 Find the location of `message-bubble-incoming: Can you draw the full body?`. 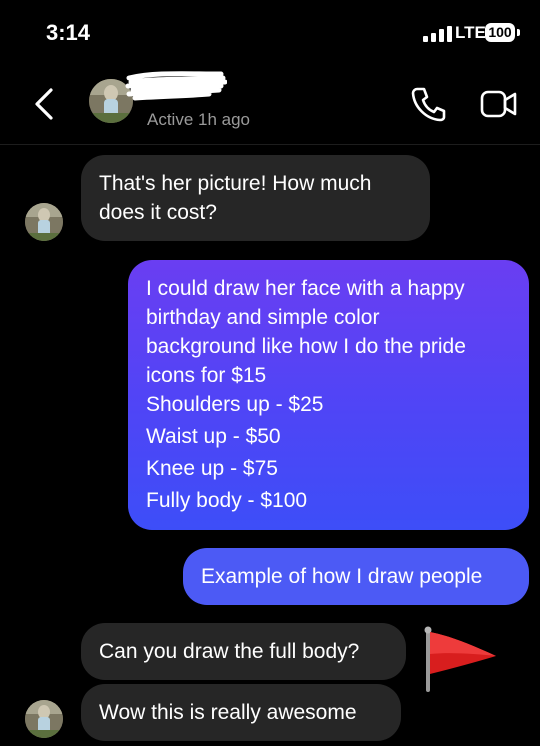

message-bubble-incoming: Can you draw the full body? is located at coordinates (243, 651).